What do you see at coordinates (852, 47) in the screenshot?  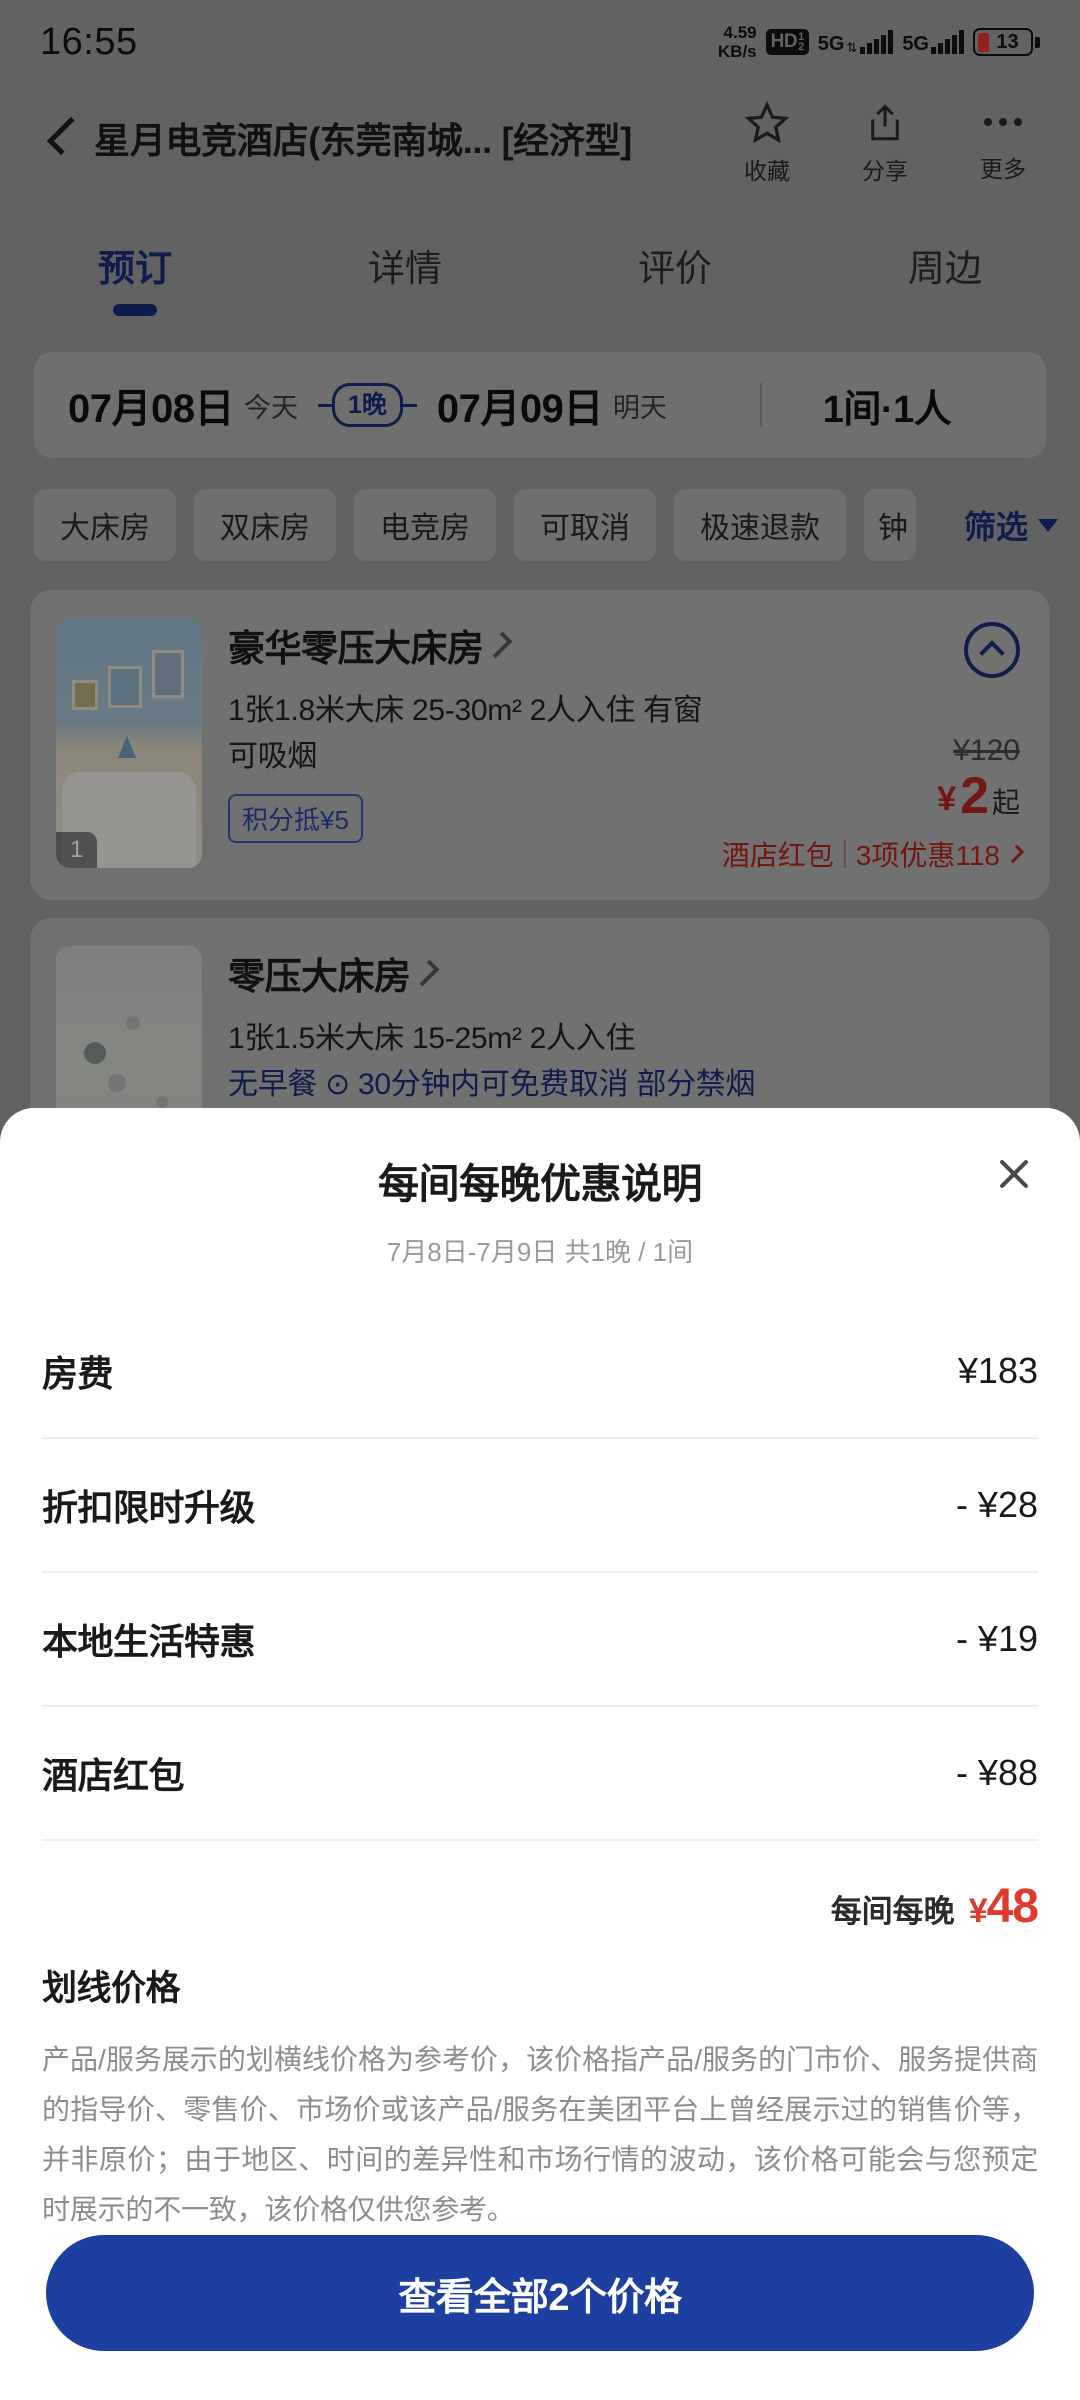 I see `data-transfer-icon: ⇅` at bounding box center [852, 47].